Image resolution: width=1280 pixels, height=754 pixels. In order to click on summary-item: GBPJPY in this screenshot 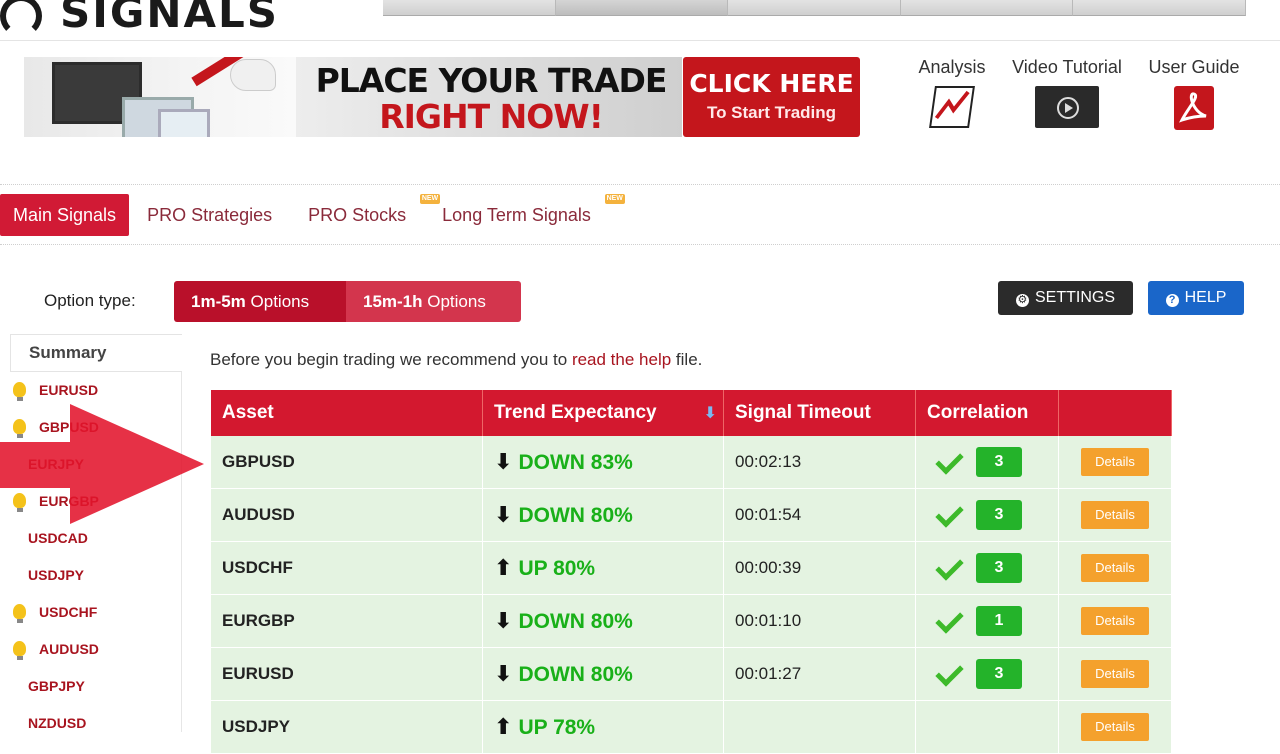, I will do `click(95, 686)`.